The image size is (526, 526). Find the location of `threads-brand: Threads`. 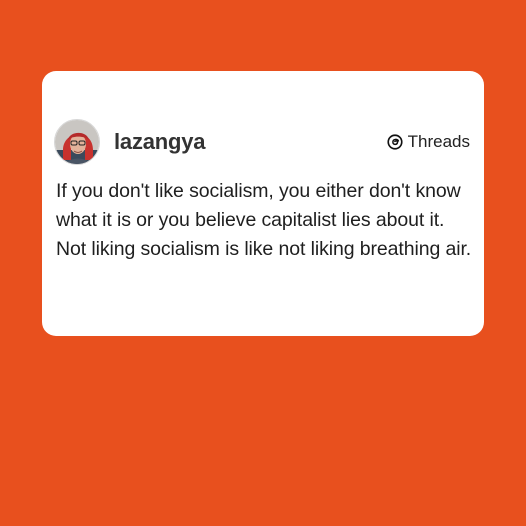

threads-brand: Threads is located at coordinates (428, 142).